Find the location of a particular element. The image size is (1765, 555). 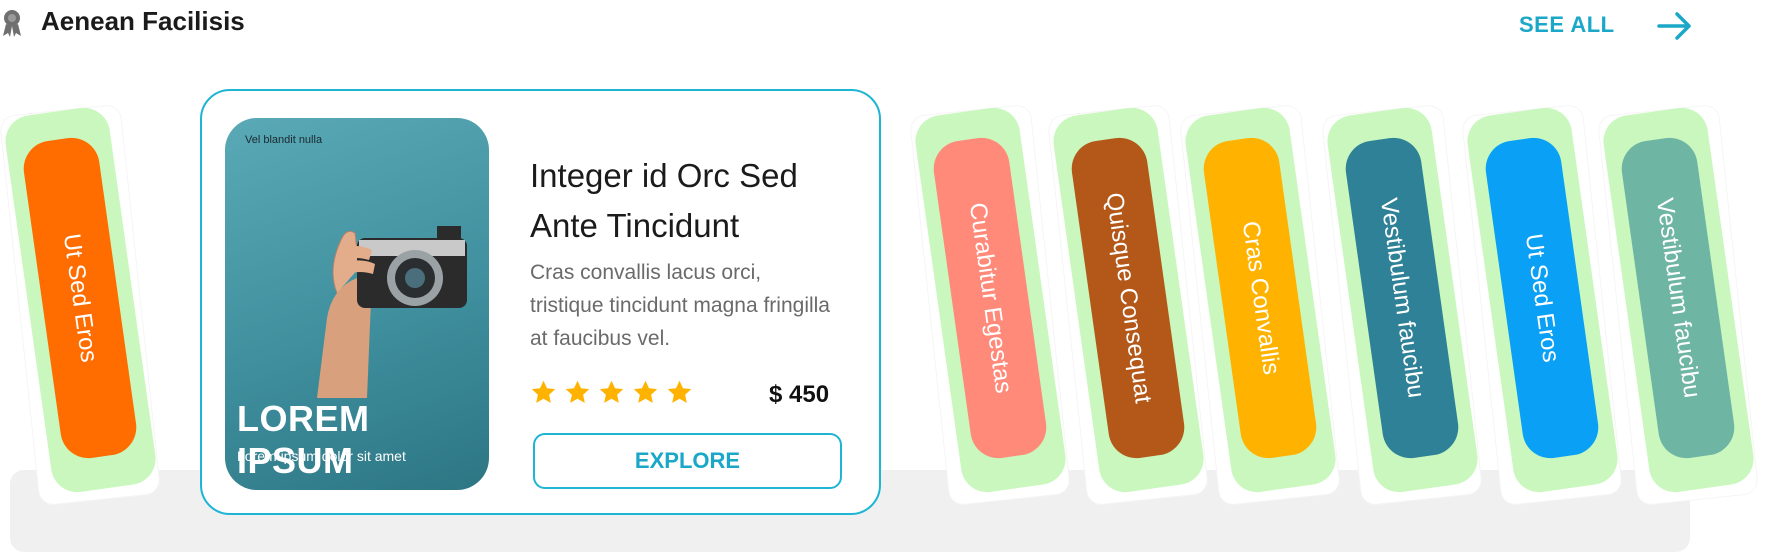

section-header: Aenean Facilisis SEE ALL is located at coordinates (882, 25).